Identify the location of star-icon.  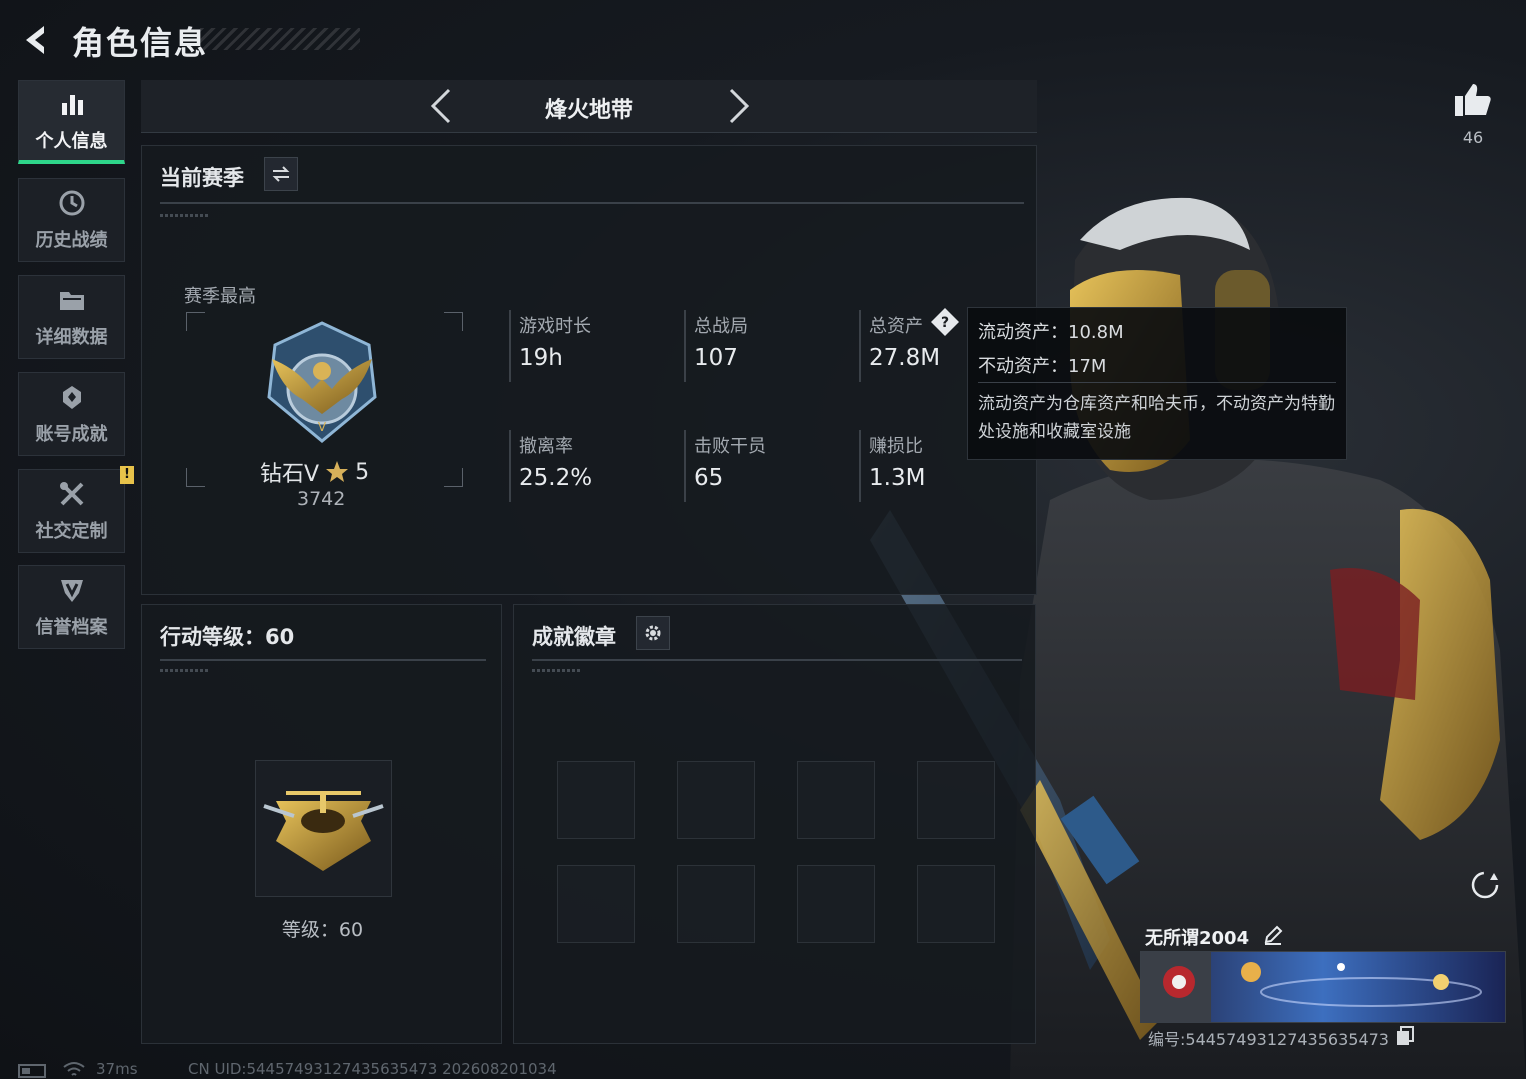
(337, 471).